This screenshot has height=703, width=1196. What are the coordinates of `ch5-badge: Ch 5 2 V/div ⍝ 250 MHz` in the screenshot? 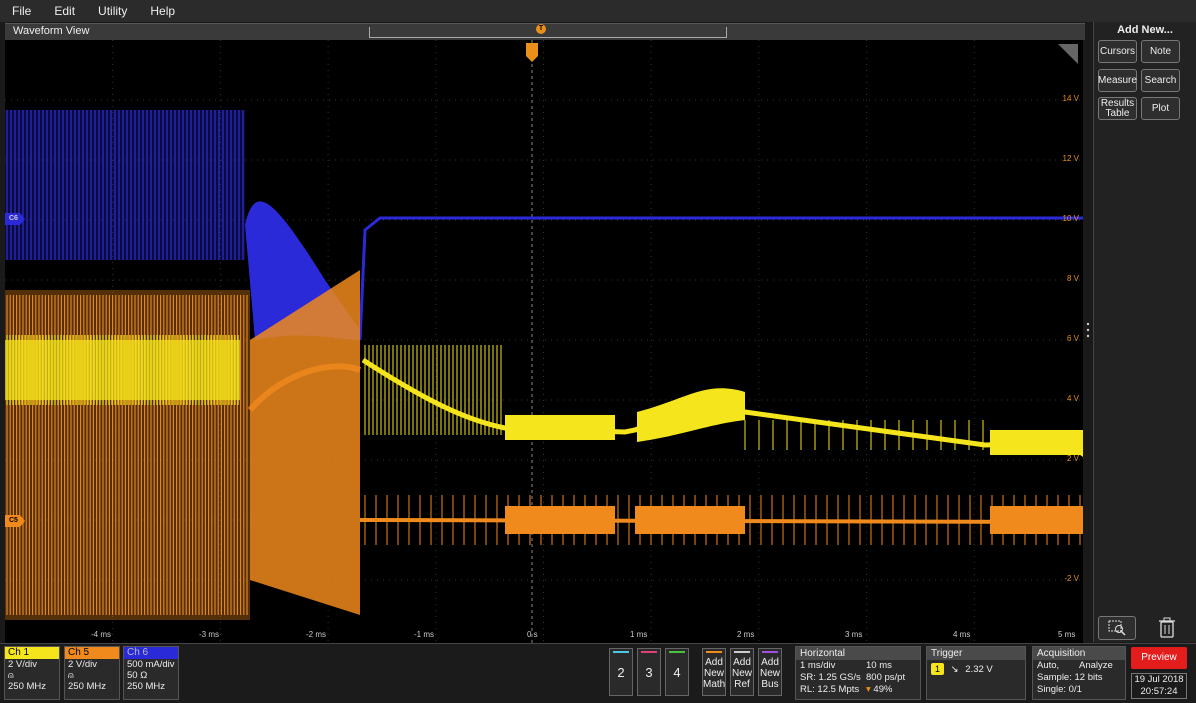 It's located at (92, 673).